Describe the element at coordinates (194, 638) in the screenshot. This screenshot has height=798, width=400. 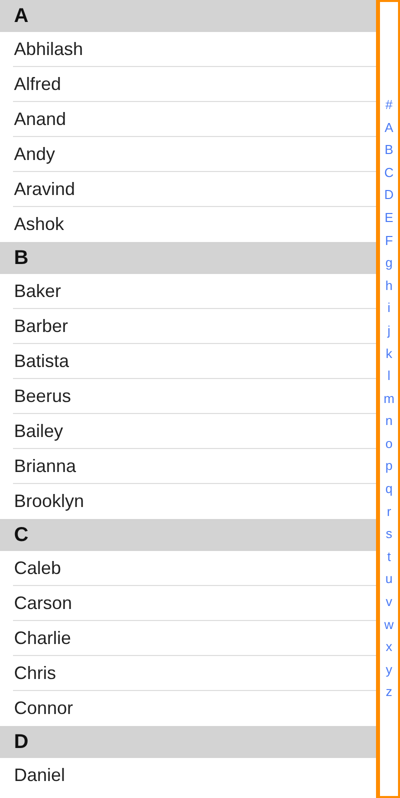
I see `contact-name: Charlie` at that location.